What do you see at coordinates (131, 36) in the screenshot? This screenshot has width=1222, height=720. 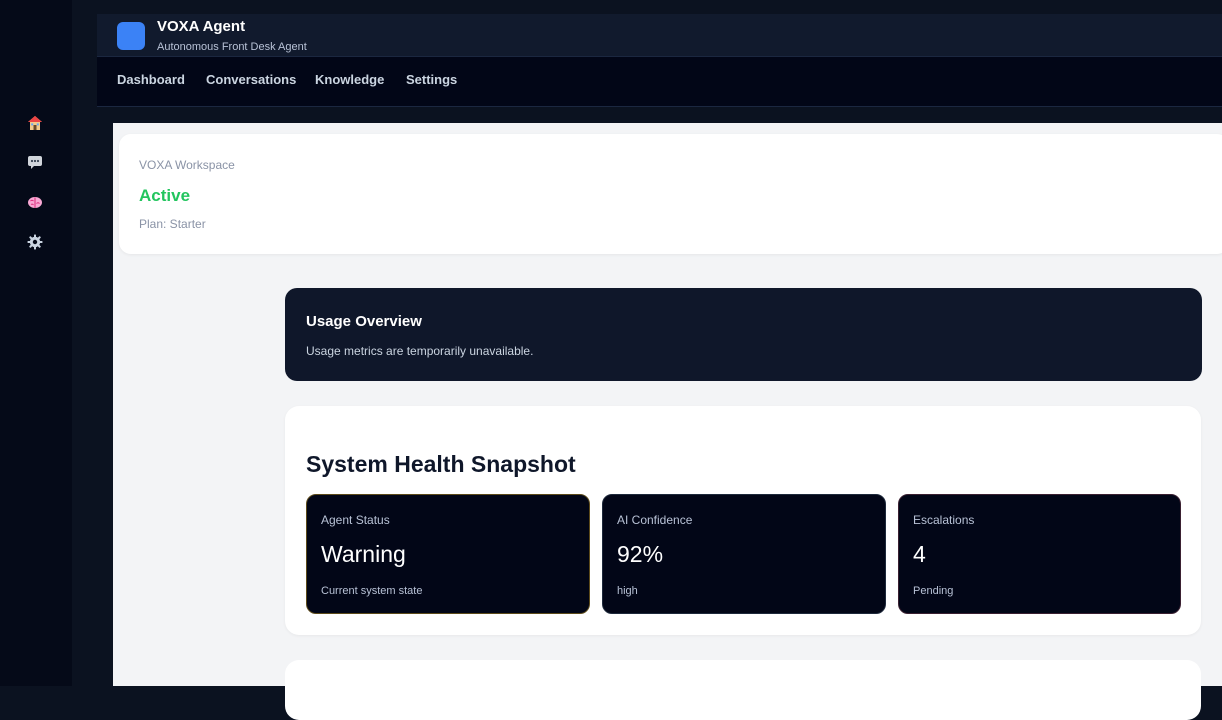 I see `brand-logo` at bounding box center [131, 36].